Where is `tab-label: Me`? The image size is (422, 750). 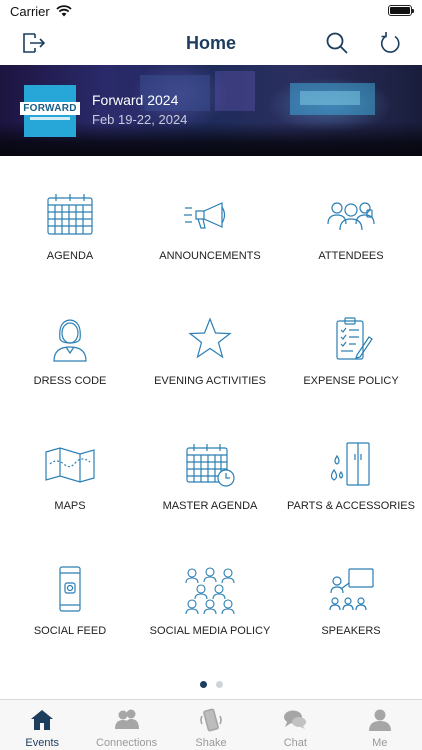
tab-label: Me is located at coordinates (380, 743).